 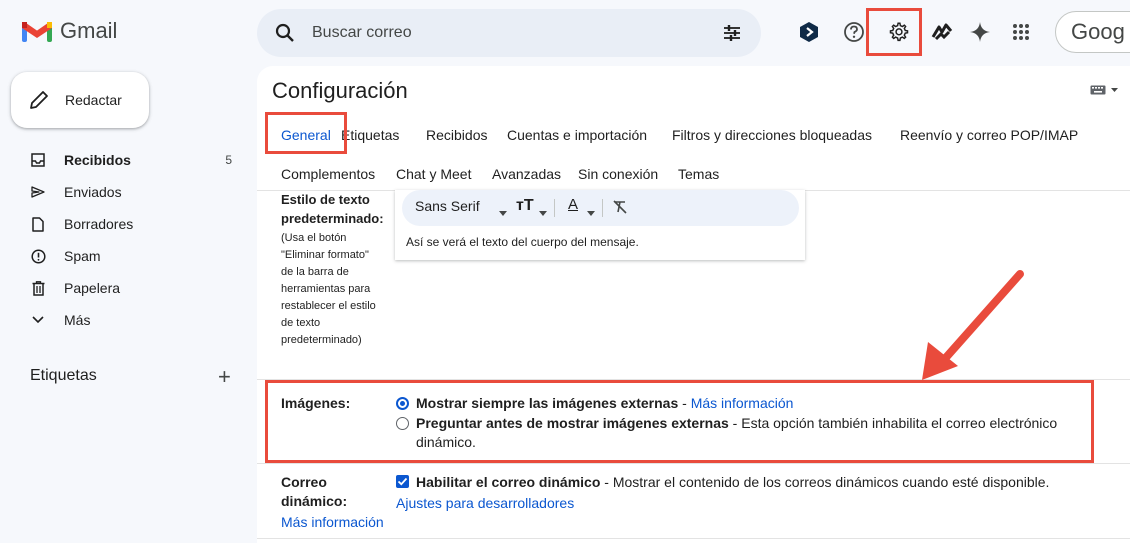 I want to click on tab-themes: Temas, so click(x=698, y=174).